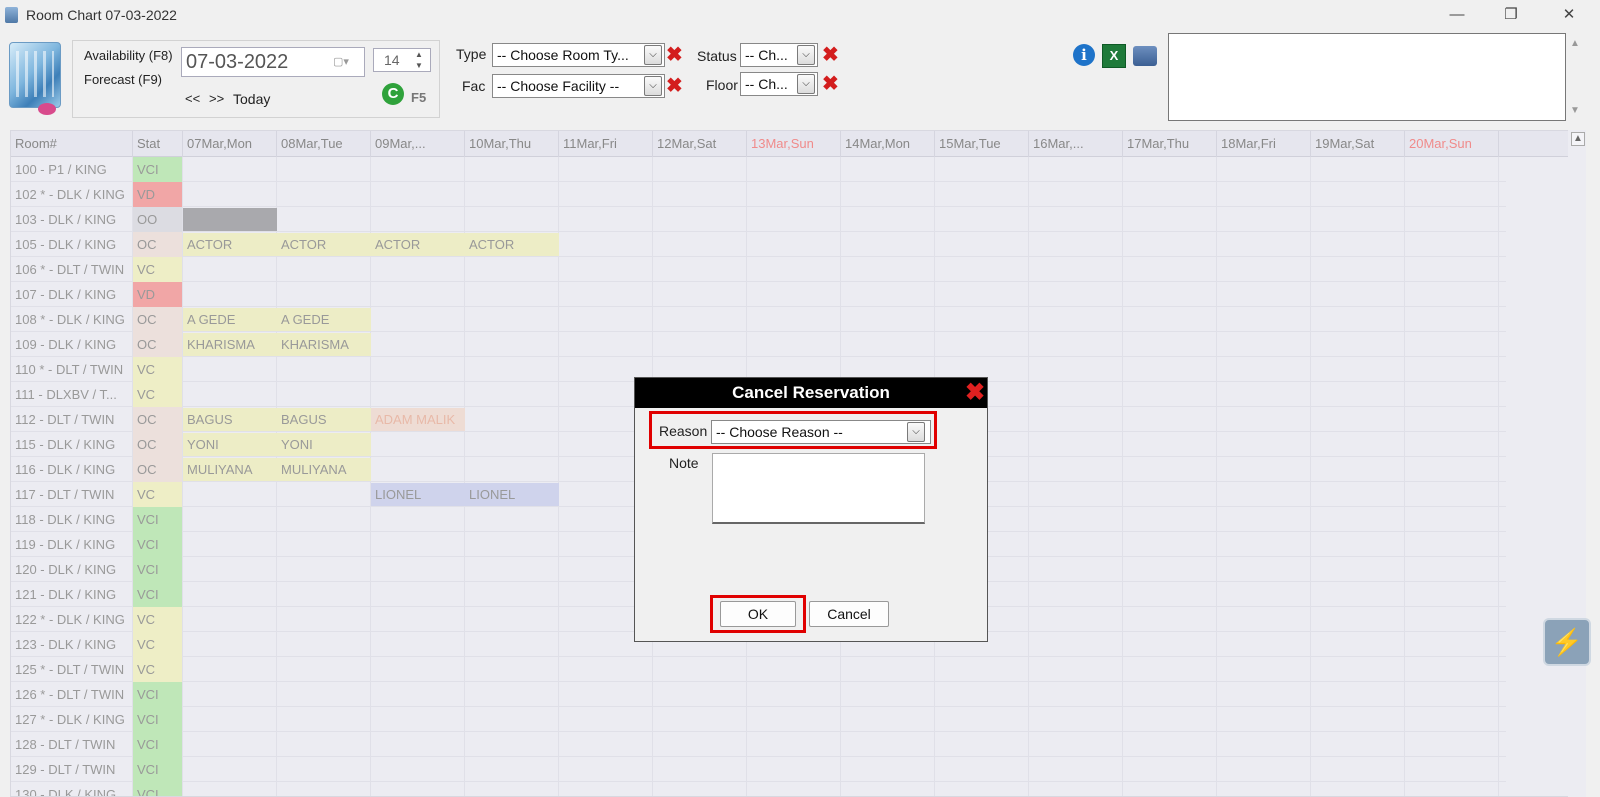  I want to click on grid-scrollbar, so click(1577, 463).